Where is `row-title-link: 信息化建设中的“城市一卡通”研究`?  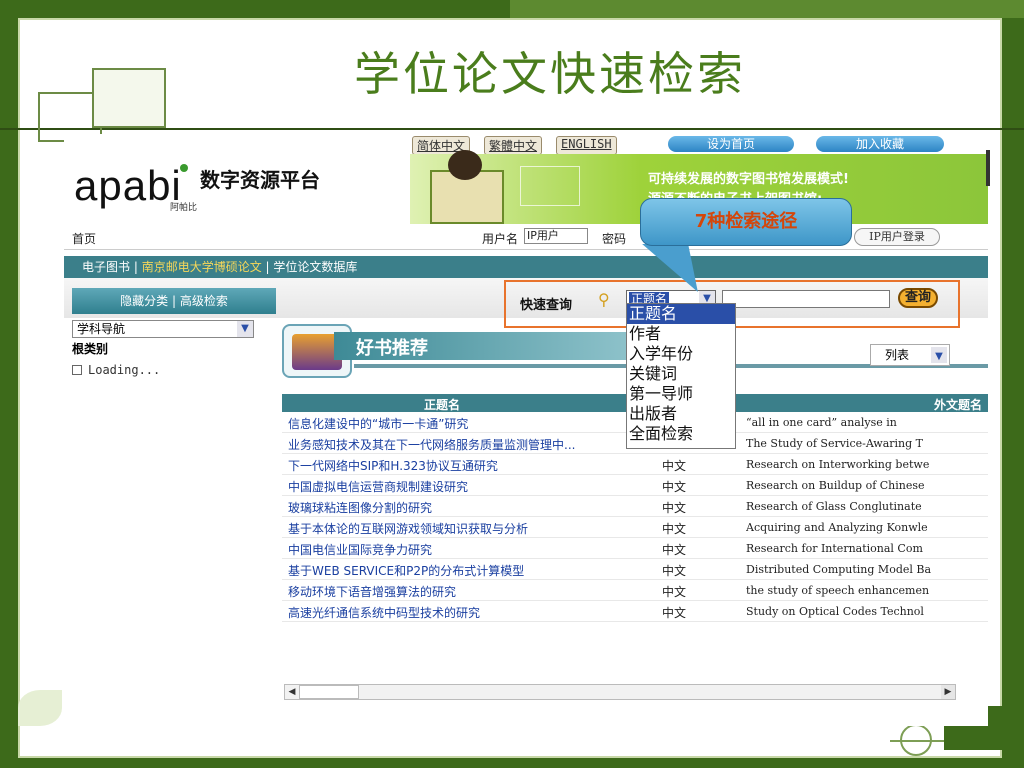
row-title-link: 信息化建设中的“城市一卡通”研究 is located at coordinates (378, 423).